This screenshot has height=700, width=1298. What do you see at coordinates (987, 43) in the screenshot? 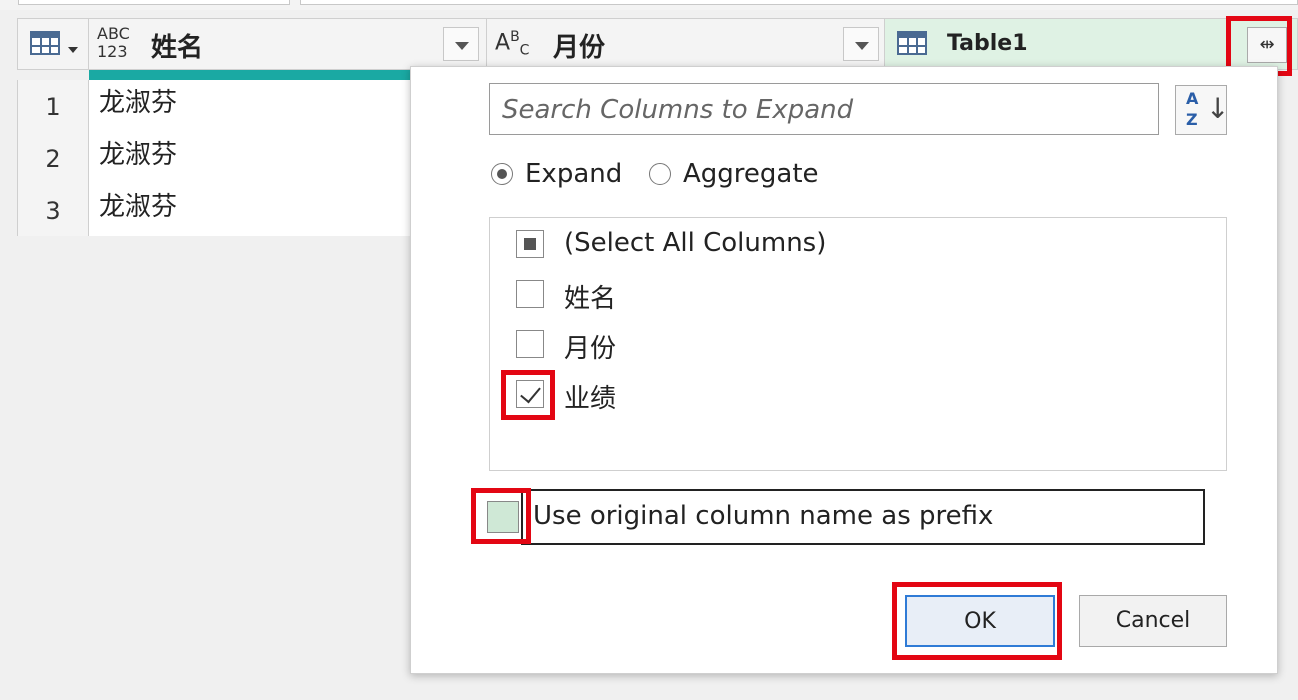
I see `column-header-label: Table1` at bounding box center [987, 43].